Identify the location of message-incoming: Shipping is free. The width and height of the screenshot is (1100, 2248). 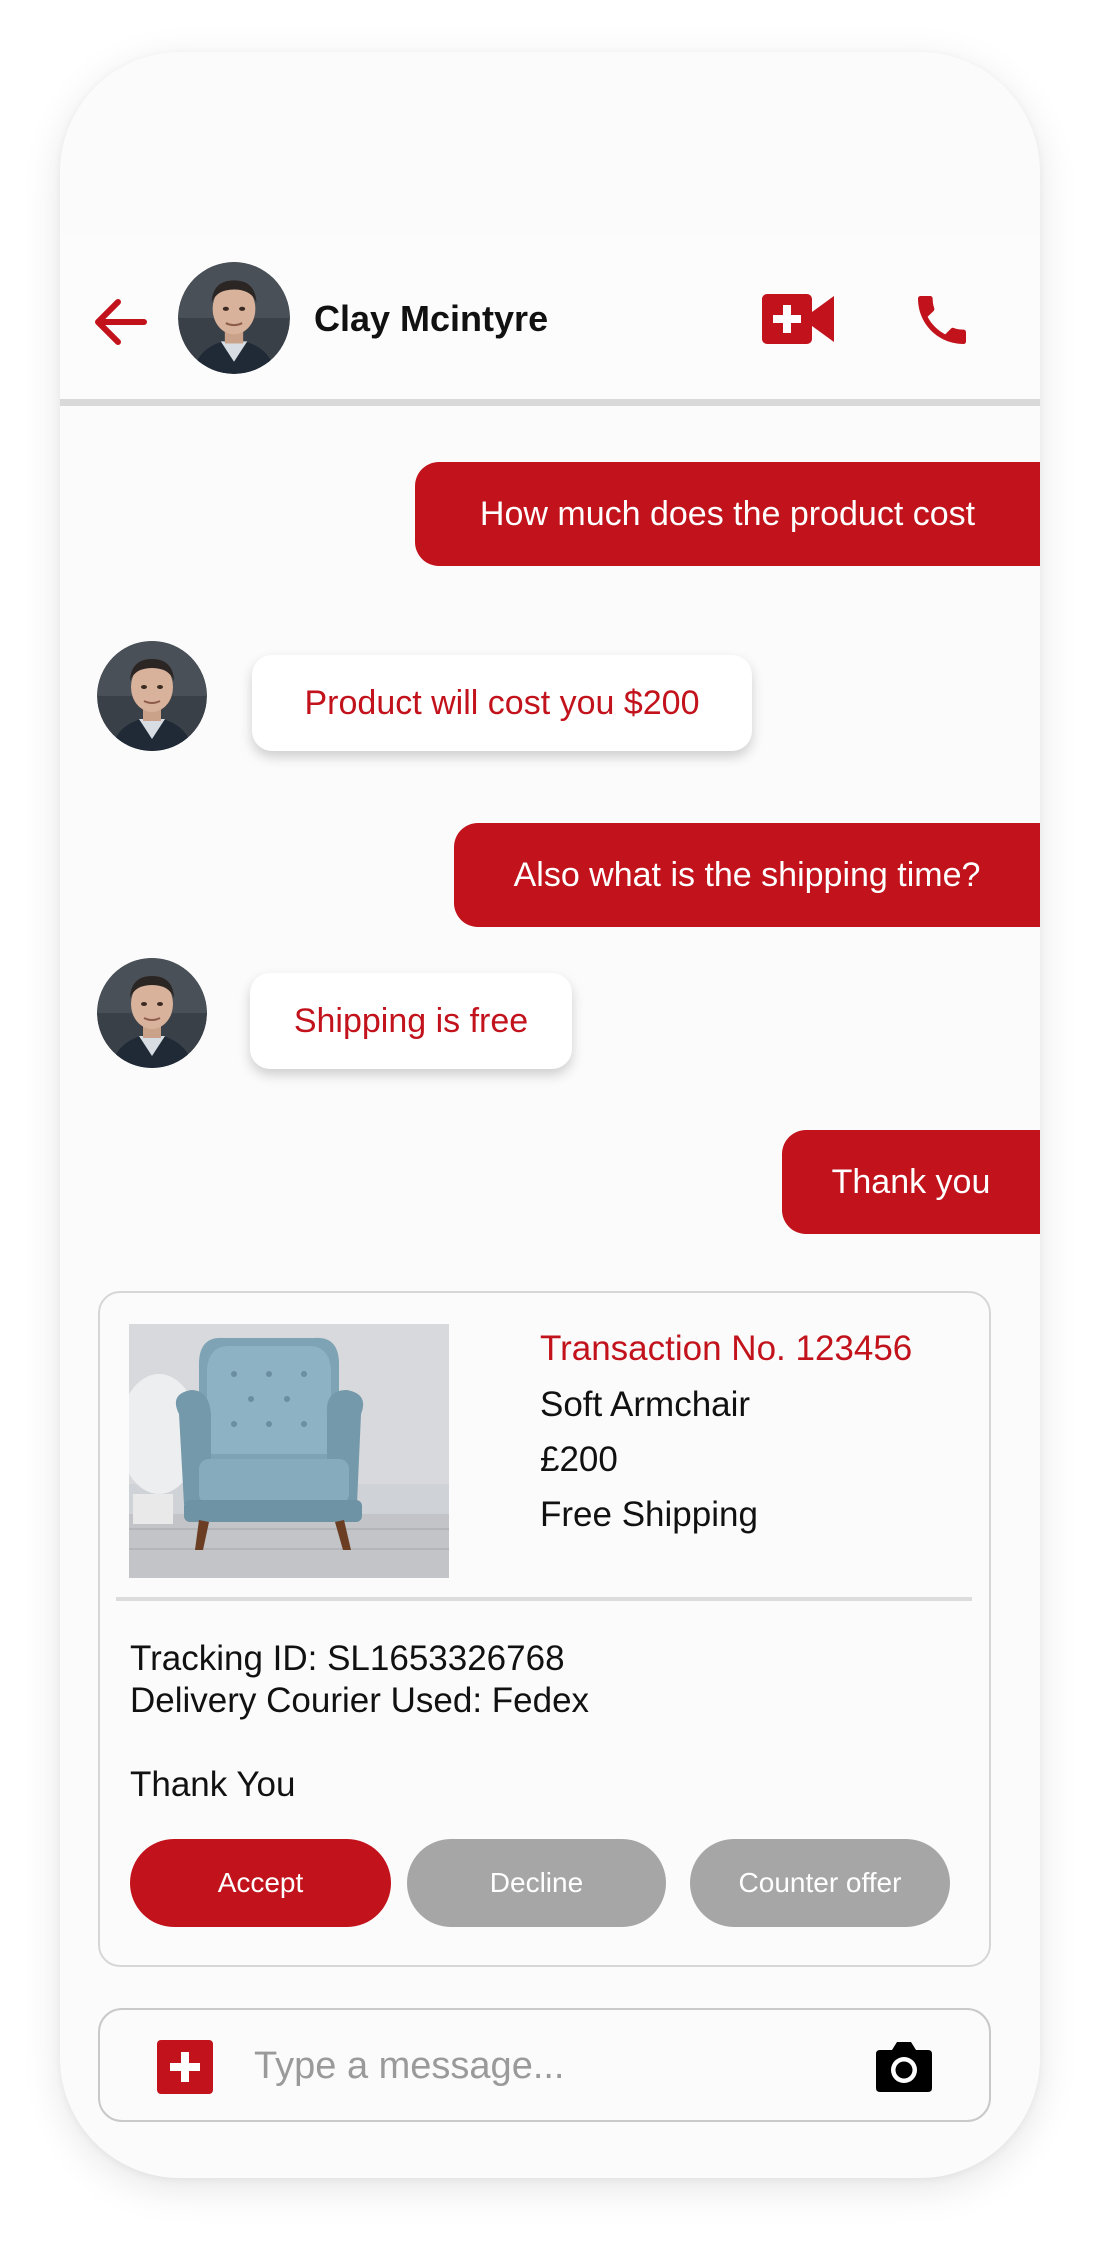
(411, 1021).